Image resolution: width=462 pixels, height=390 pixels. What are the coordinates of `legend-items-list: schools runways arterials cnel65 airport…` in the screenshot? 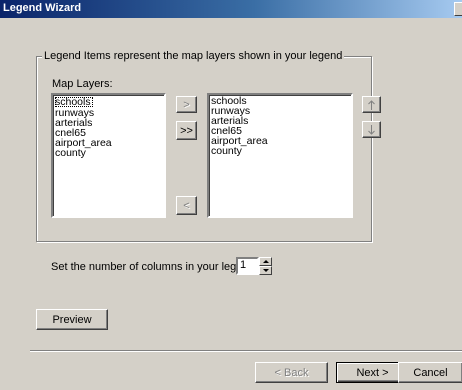 It's located at (280, 155).